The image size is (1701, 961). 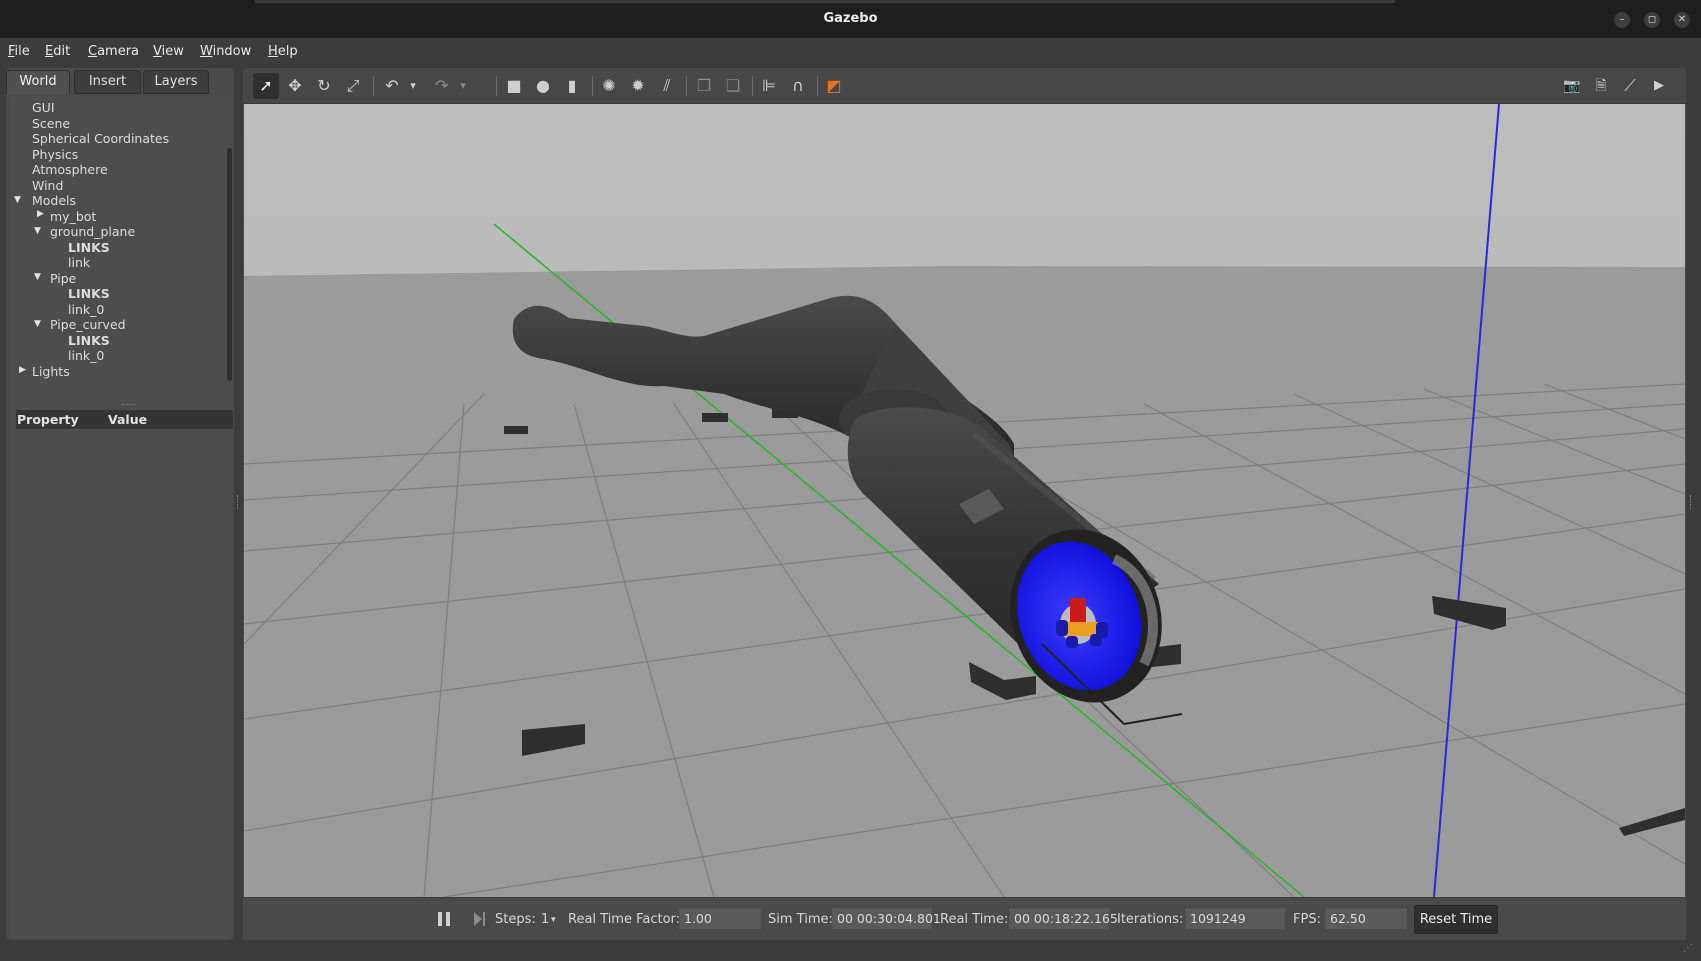 What do you see at coordinates (769, 86) in the screenshot?
I see `align-icon: ⊫` at bounding box center [769, 86].